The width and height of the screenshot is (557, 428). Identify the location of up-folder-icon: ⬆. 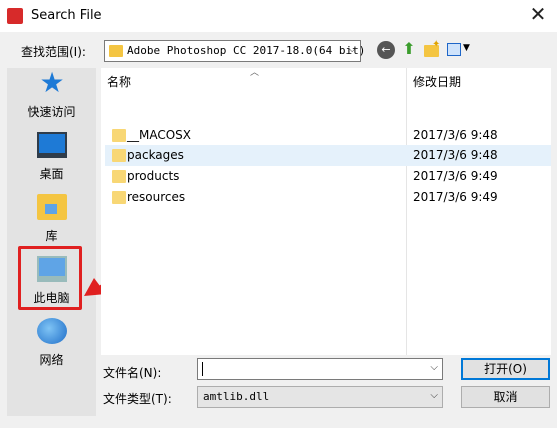
(409, 48).